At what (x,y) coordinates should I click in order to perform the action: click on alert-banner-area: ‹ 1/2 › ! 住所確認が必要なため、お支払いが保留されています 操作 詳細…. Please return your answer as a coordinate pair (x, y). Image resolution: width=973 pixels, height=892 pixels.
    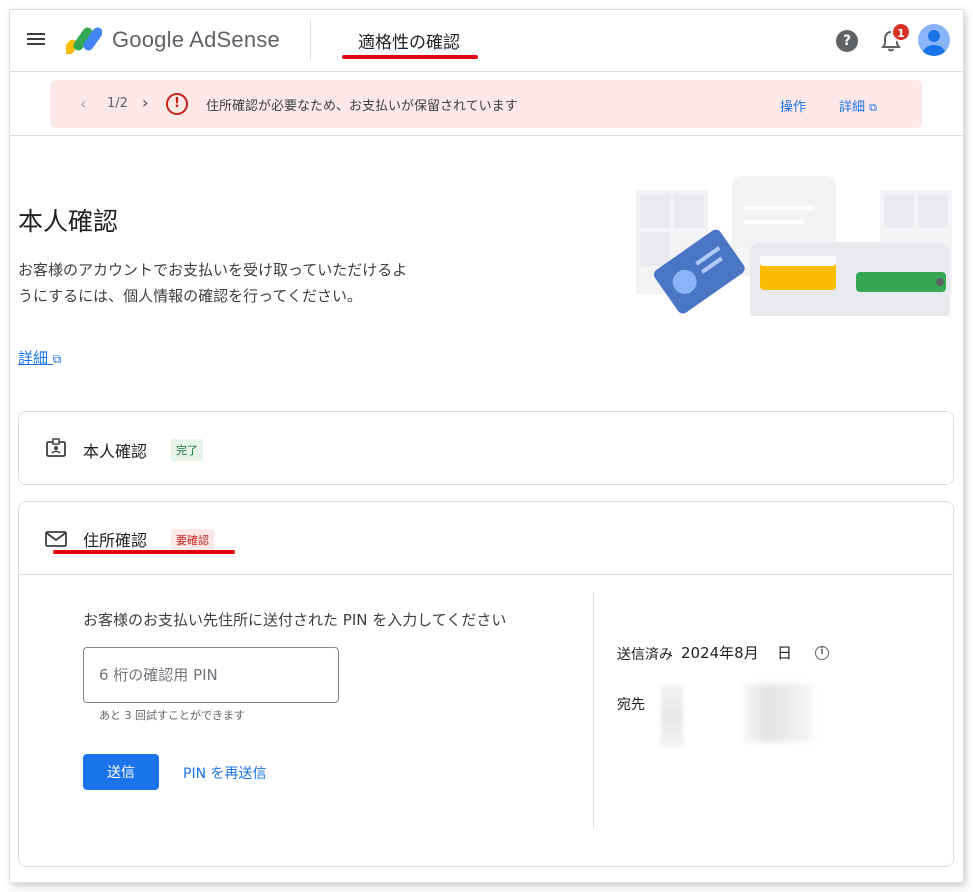
    Looking at the image, I should click on (486, 104).